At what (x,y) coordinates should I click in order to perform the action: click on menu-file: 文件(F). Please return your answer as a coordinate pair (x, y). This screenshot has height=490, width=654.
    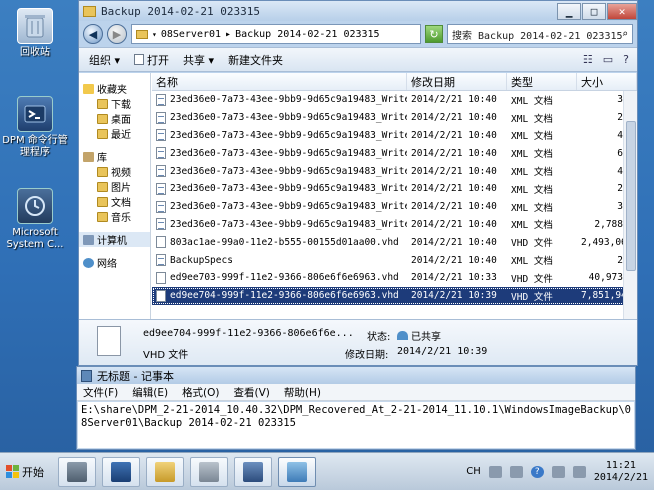
    Looking at the image, I should click on (100, 392).